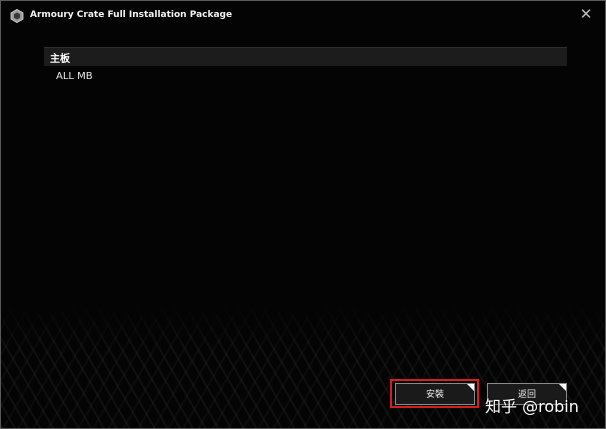 This screenshot has height=429, width=606. Describe the element at coordinates (17, 16) in the screenshot. I see `app-hexagon-icon` at that location.